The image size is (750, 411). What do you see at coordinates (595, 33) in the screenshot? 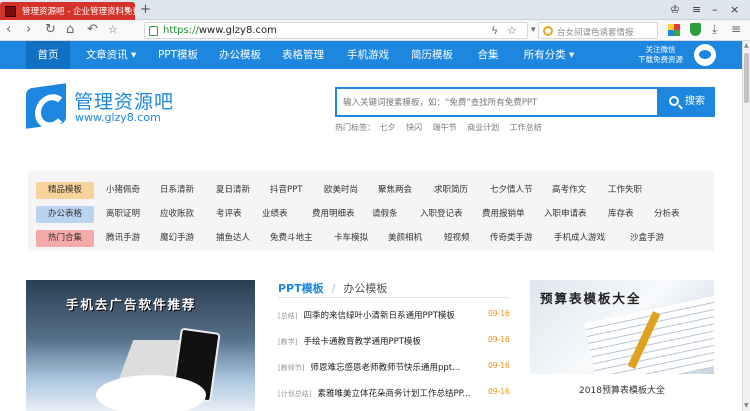
I see `browser-search-placeholder: 台女间谍色诱套情报` at bounding box center [595, 33].